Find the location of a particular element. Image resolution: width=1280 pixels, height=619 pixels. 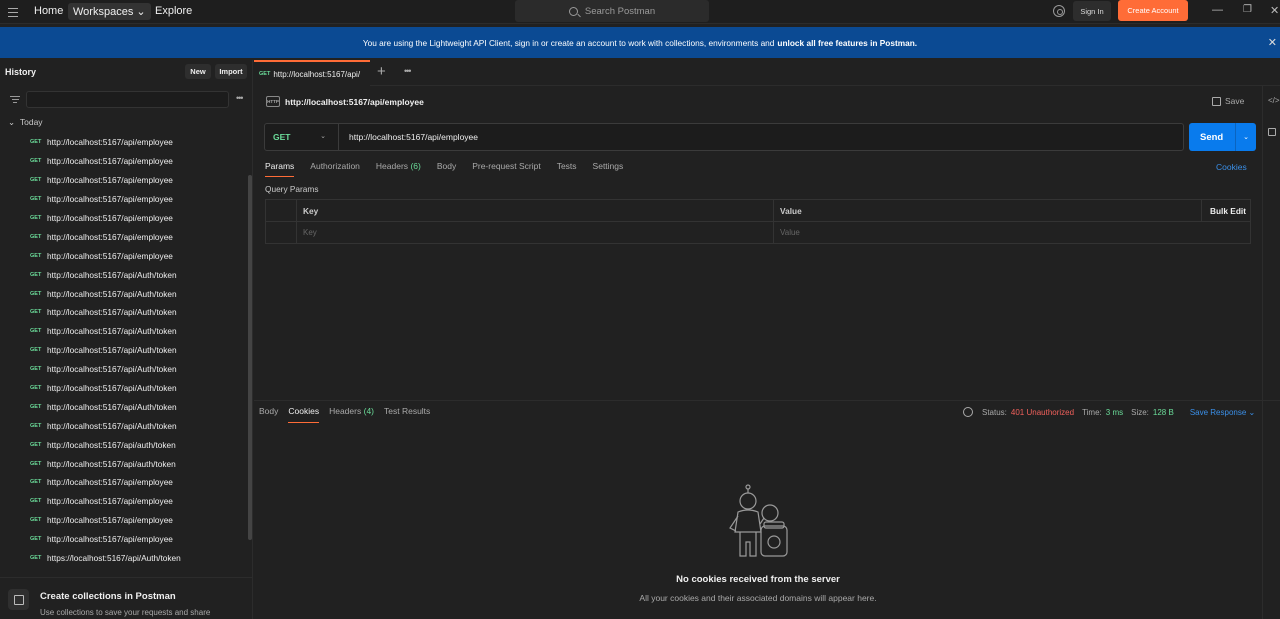

close-window-icon: ✕ is located at coordinates (1274, 10).